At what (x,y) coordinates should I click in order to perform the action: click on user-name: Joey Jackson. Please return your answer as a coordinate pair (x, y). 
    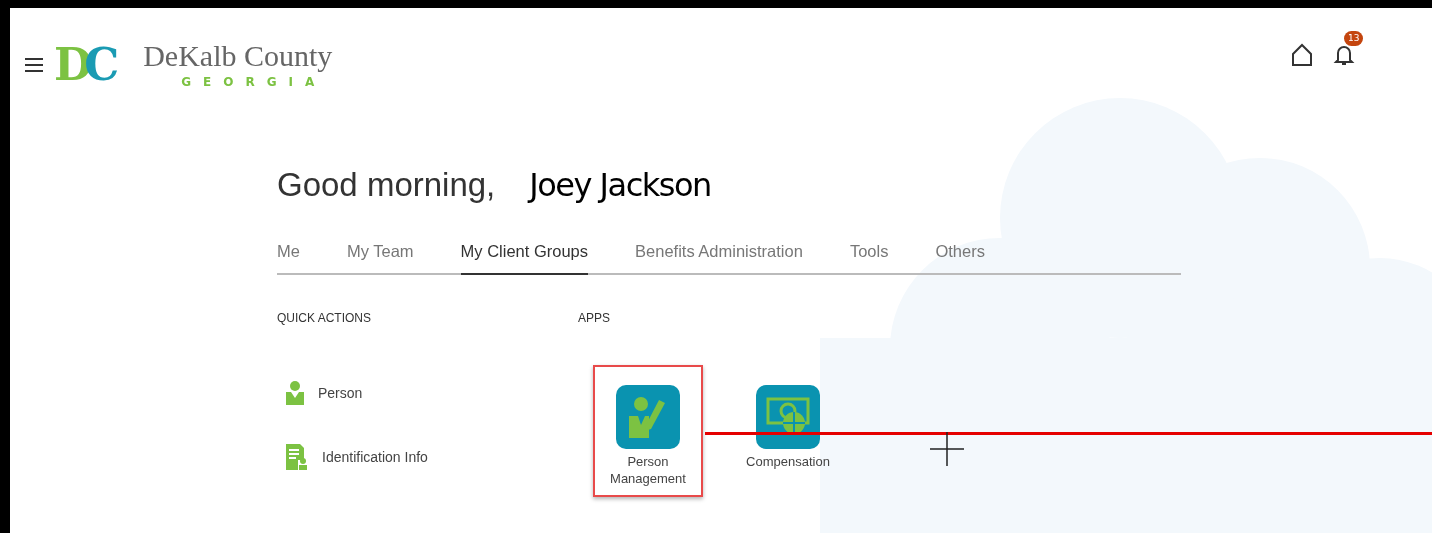
    Looking at the image, I should click on (620, 185).